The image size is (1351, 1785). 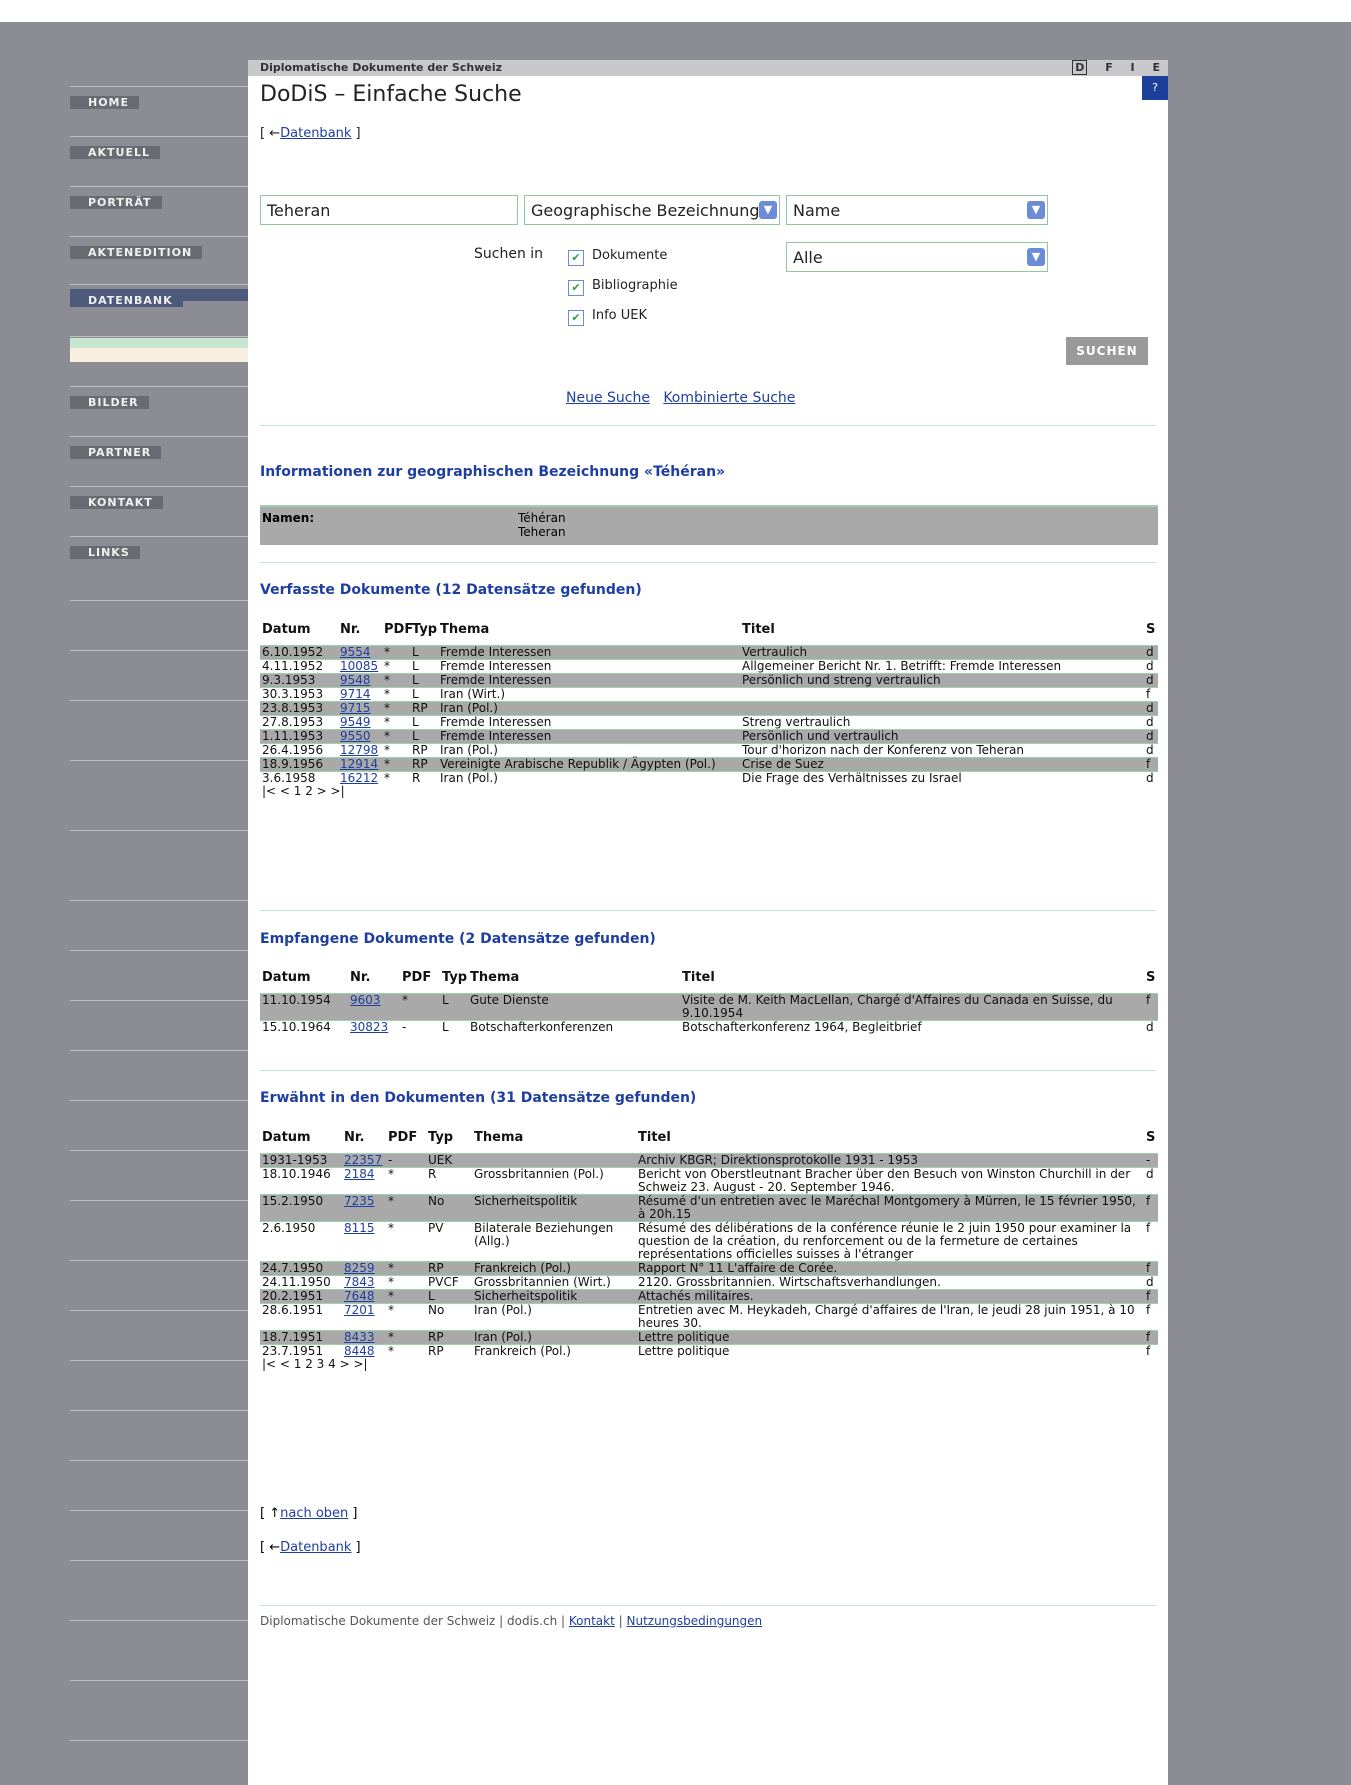 I want to click on nav-tag: LINKS, so click(x=159, y=550).